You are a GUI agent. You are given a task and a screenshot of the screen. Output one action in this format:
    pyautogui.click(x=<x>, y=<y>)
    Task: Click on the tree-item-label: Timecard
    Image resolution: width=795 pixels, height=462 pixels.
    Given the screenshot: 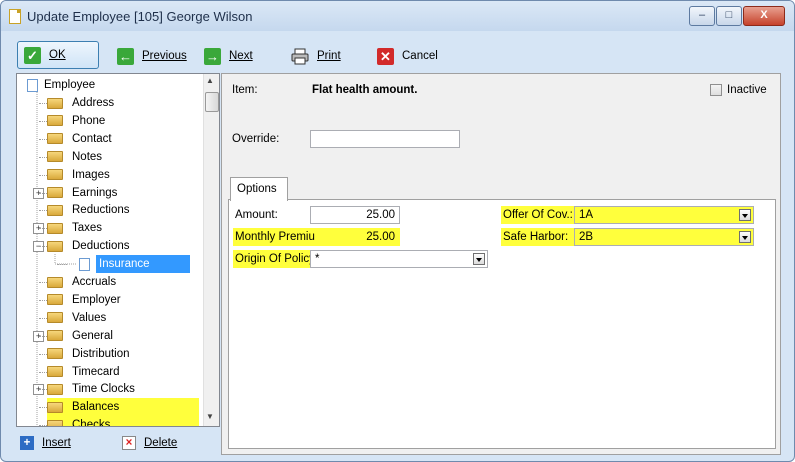 What is the action you would take?
    pyautogui.click(x=96, y=371)
    